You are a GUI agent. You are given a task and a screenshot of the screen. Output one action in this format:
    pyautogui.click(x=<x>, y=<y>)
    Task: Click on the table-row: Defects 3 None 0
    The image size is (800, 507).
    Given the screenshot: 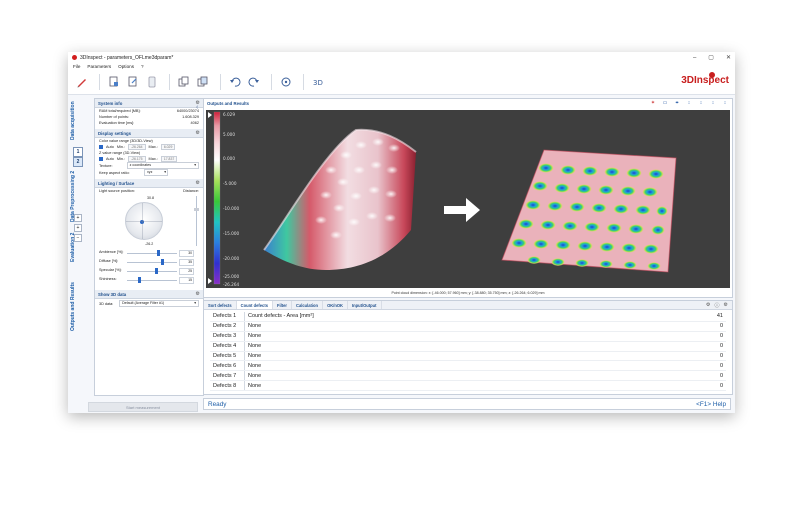 What is the action you would take?
    pyautogui.click(x=468, y=336)
    